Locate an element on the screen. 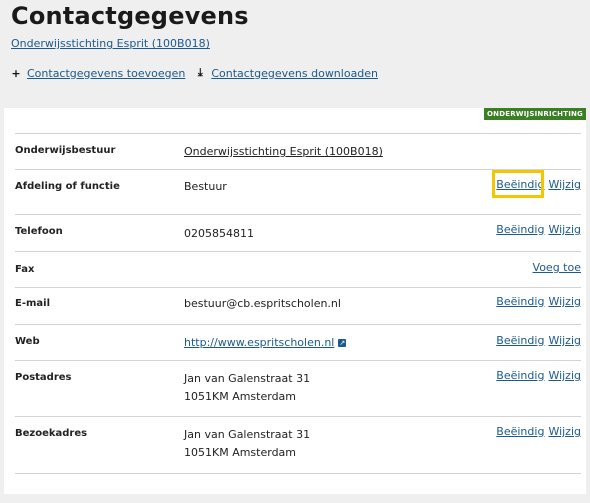  table-row: Fax Voeg toe is located at coordinates (298, 269).